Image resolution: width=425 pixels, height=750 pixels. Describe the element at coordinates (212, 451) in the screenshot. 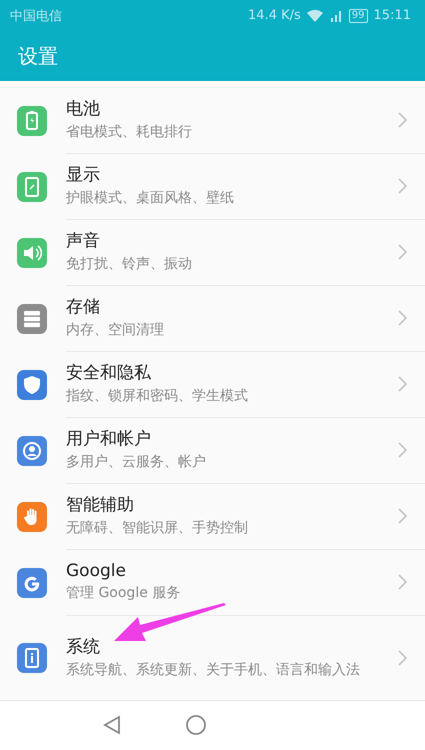

I see `settings-item: 用户和帐户 多用户、云服务、帐户` at that location.